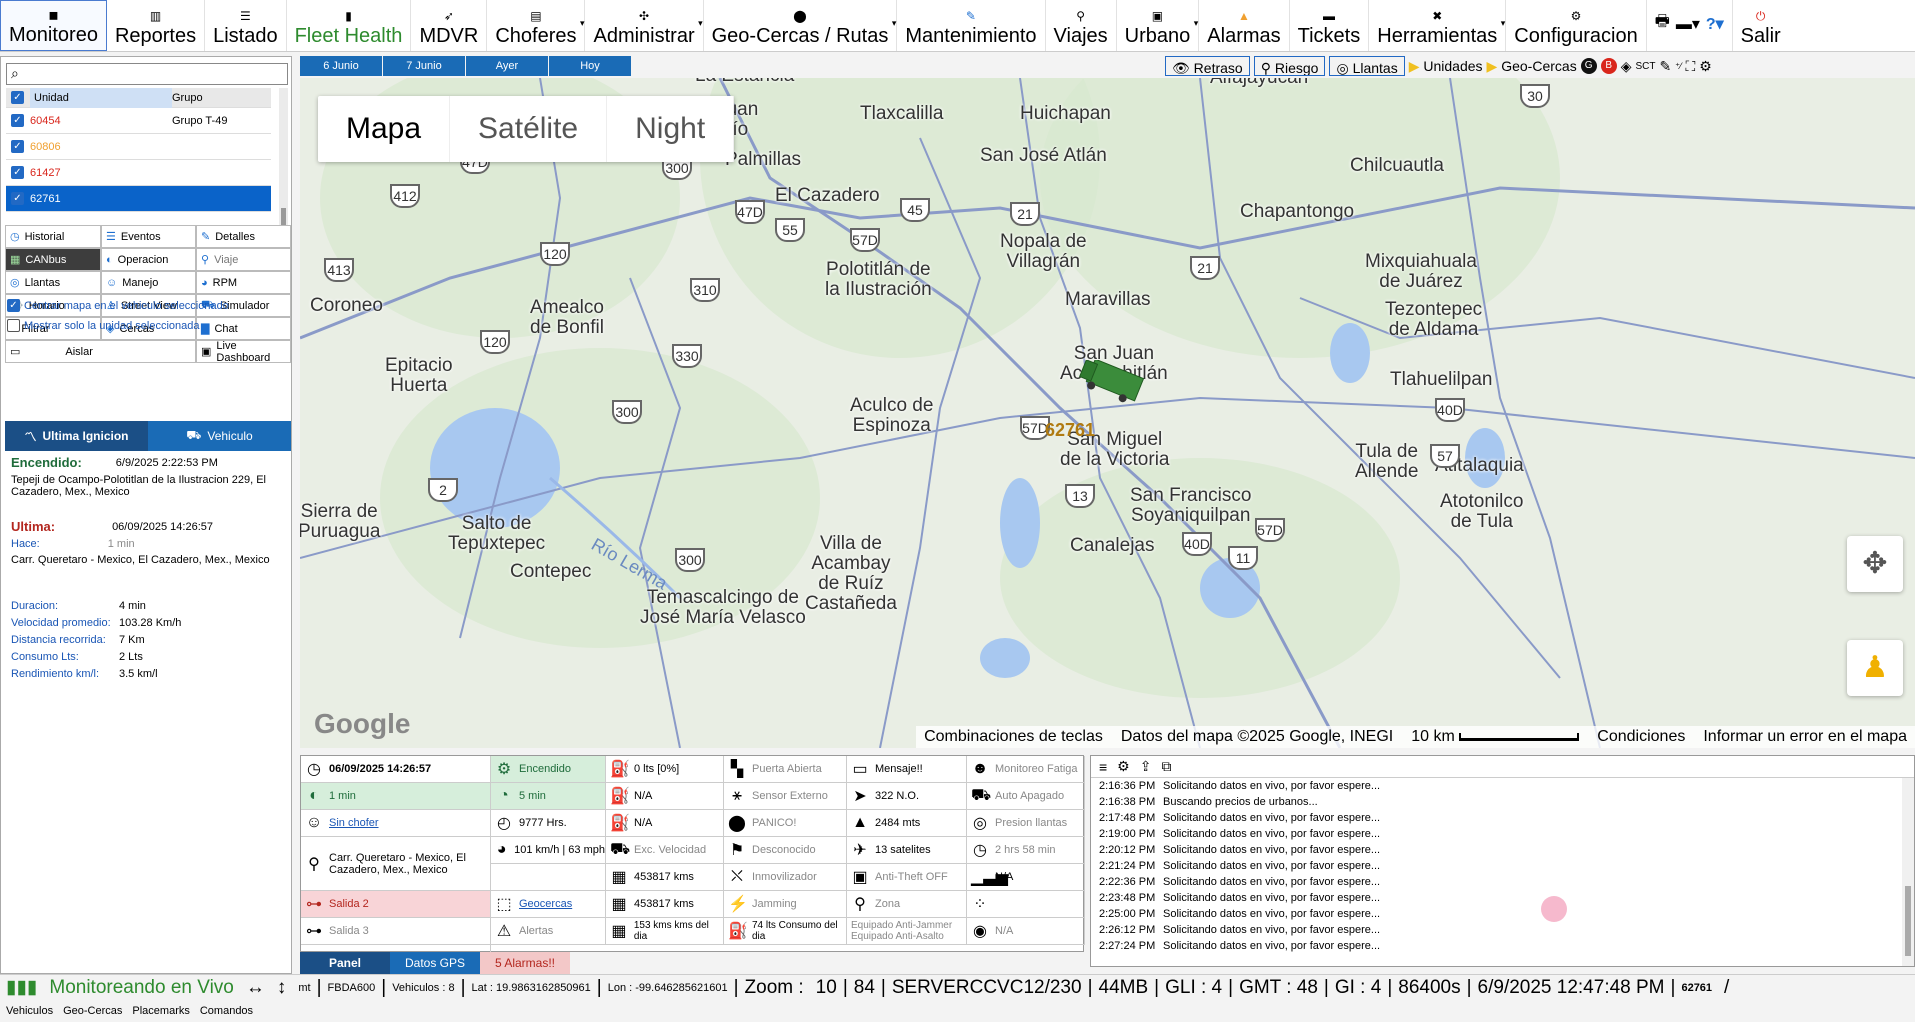 The width and height of the screenshot is (1915, 1022). I want to click on date-tab: 6 Junio, so click(341, 66).